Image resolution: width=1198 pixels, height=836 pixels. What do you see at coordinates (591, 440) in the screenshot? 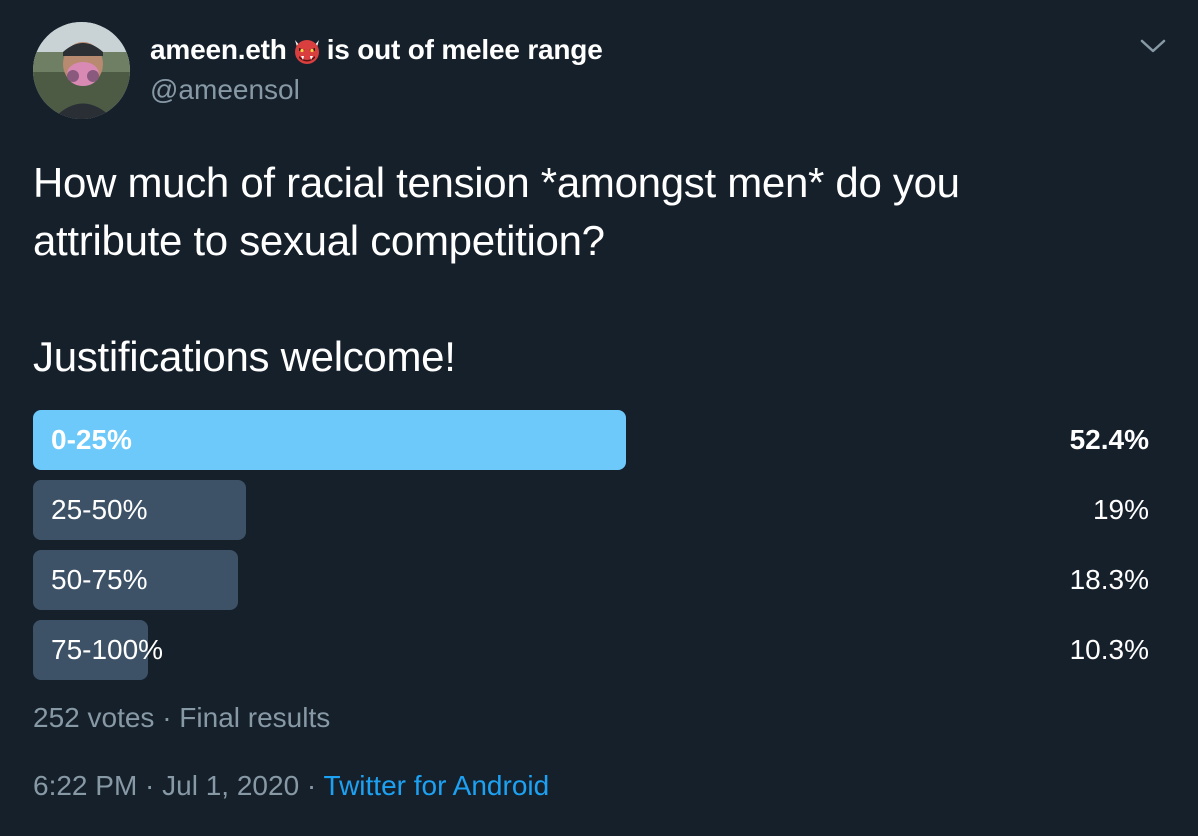
I see `poll-option: 0-25% 52.4%` at bounding box center [591, 440].